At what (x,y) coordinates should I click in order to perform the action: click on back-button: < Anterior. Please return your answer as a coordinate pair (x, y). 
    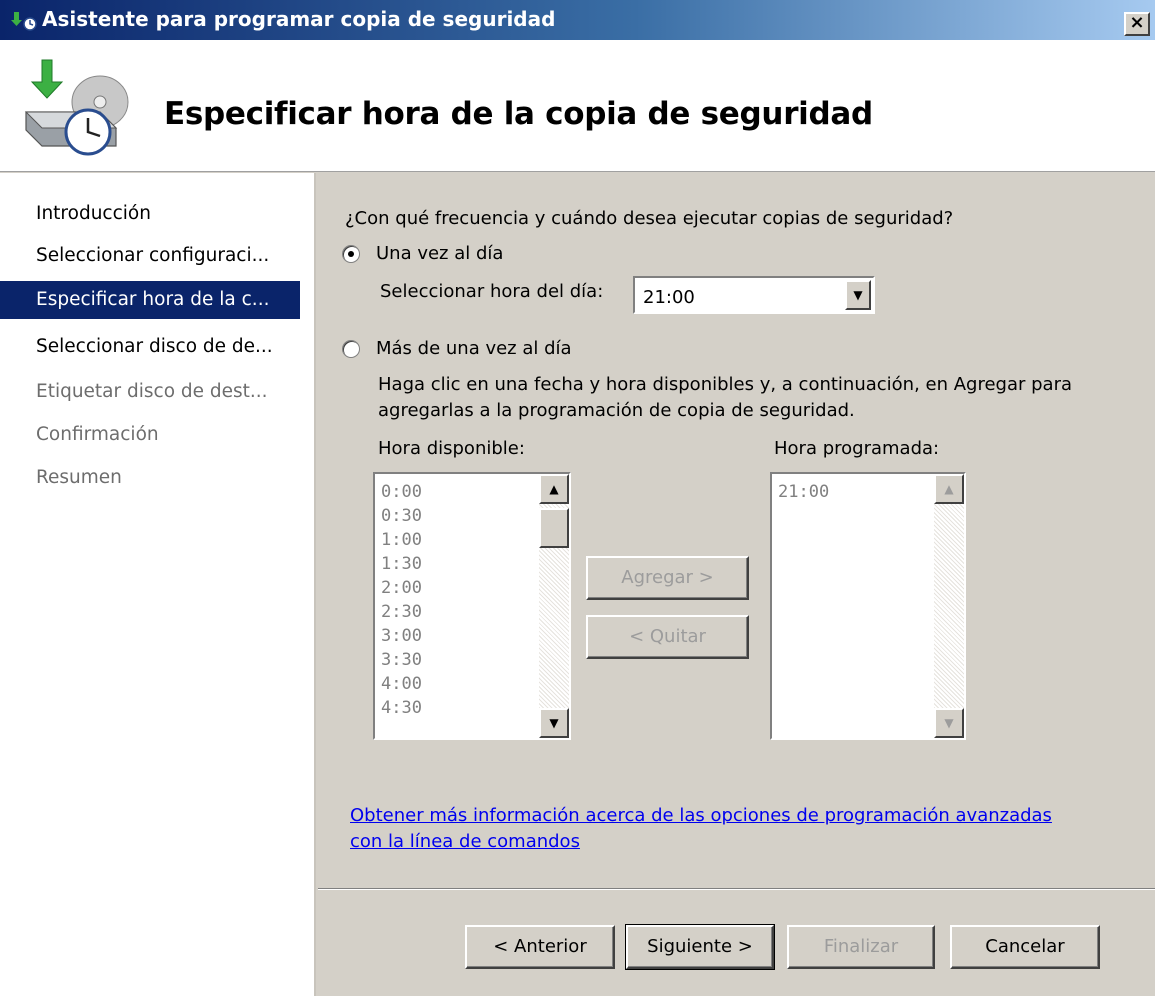
    Looking at the image, I should click on (540, 947).